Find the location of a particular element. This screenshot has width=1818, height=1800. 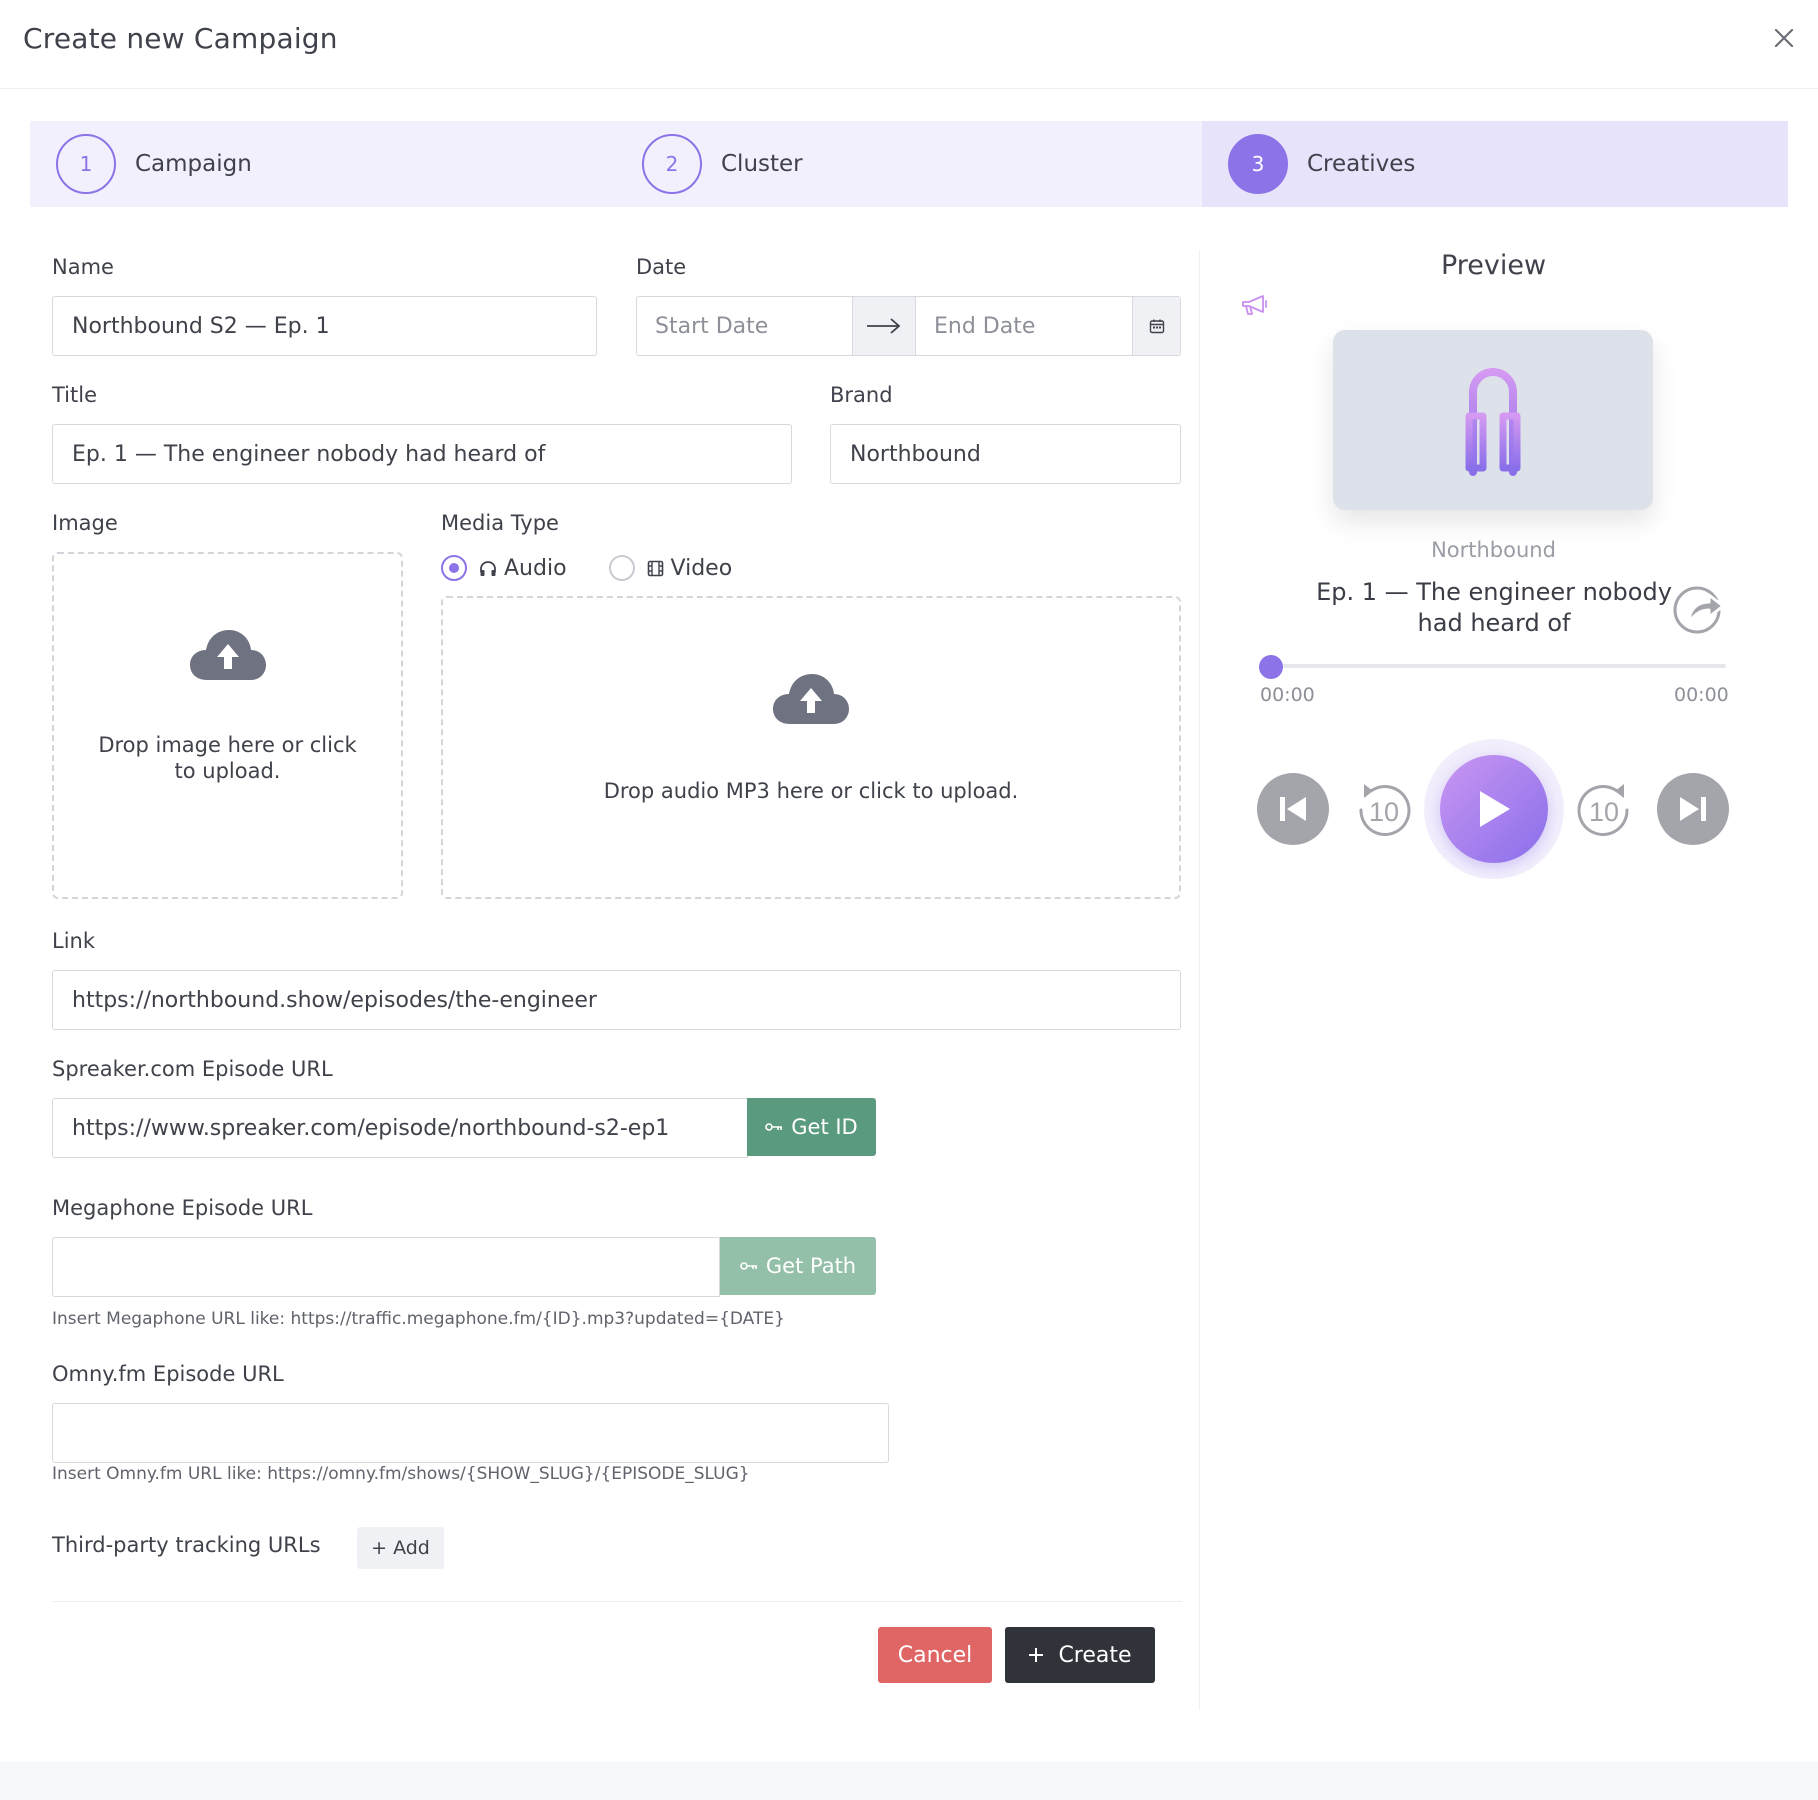

skip-previous-button is located at coordinates (1293, 809).